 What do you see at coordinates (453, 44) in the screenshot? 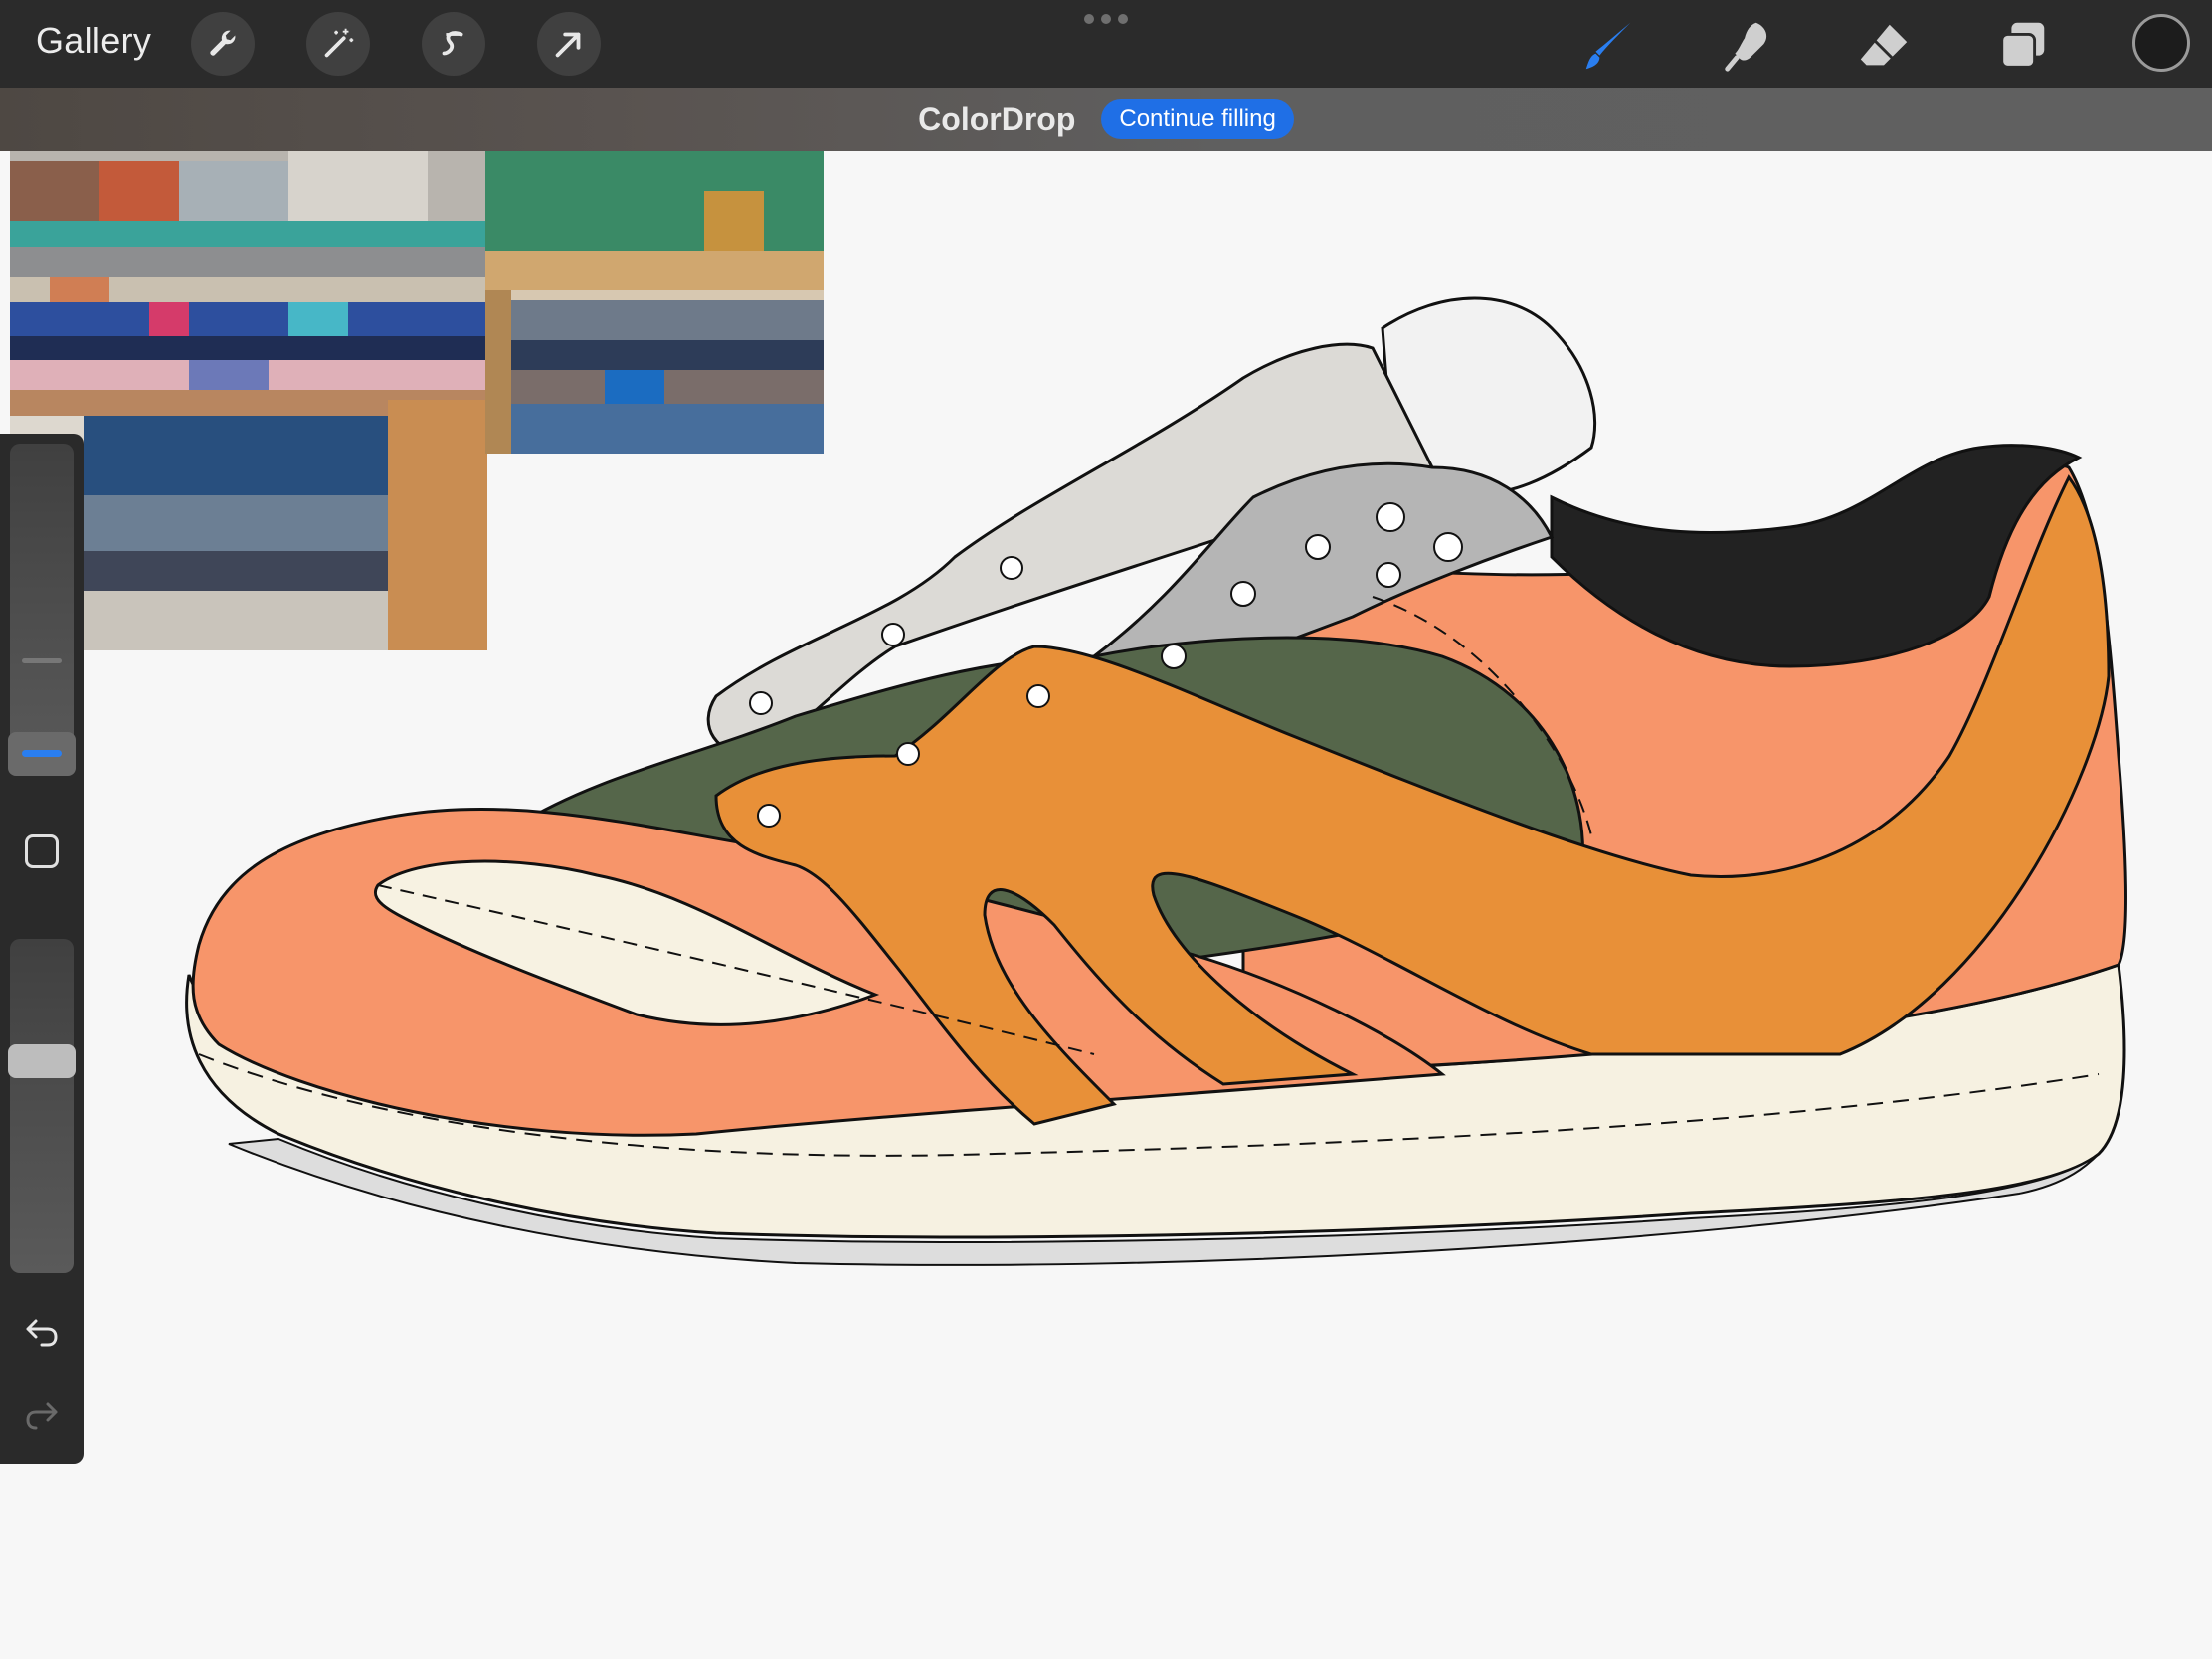
I see `selection-s-icon` at bounding box center [453, 44].